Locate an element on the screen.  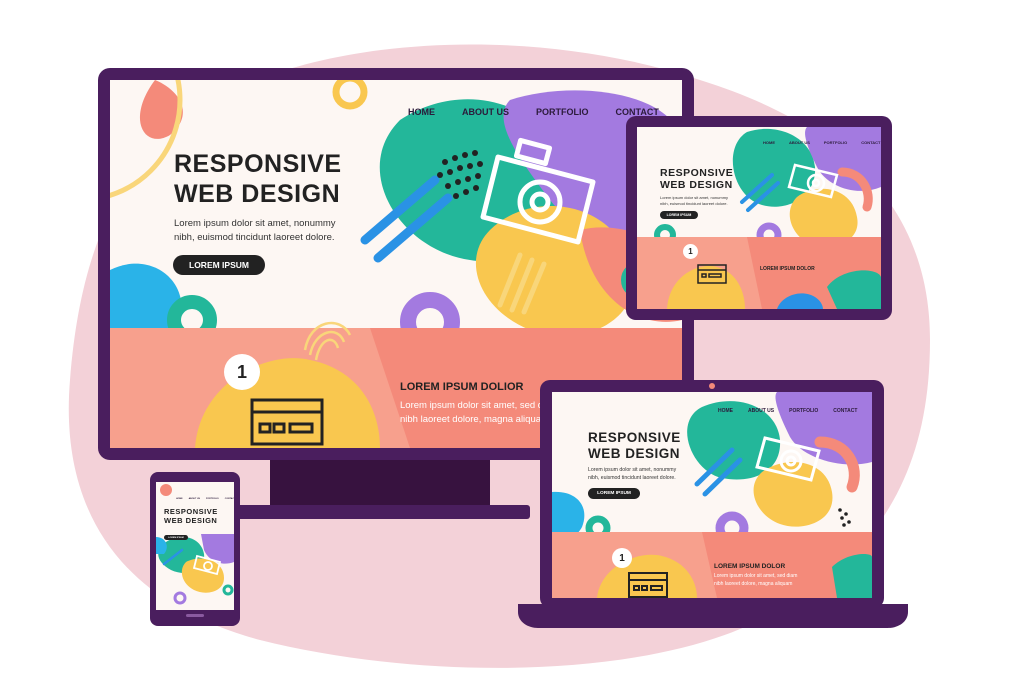
tablet-camera-icon is located at coordinates (813, 181).